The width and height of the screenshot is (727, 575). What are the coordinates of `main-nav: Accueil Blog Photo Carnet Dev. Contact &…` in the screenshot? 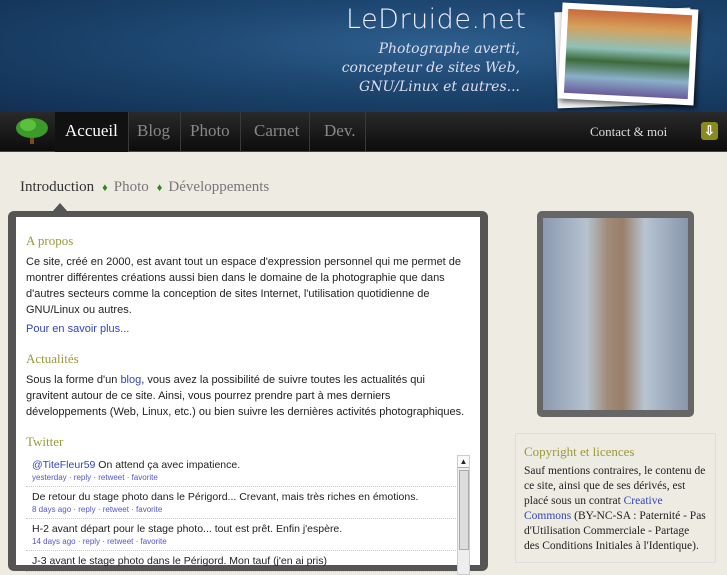 It's located at (363, 132).